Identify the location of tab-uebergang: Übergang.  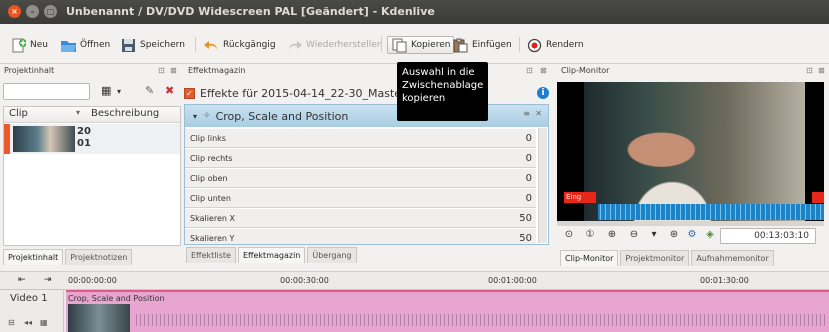
(332, 255).